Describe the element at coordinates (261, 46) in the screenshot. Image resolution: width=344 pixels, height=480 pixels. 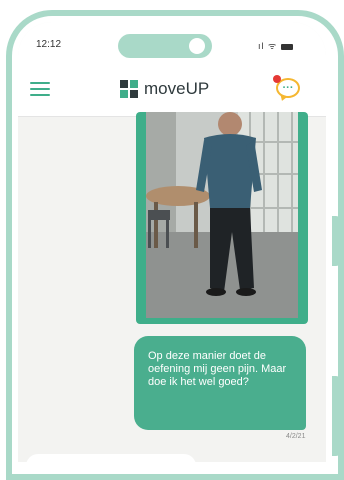
I see `signal-icon: ıl` at that location.